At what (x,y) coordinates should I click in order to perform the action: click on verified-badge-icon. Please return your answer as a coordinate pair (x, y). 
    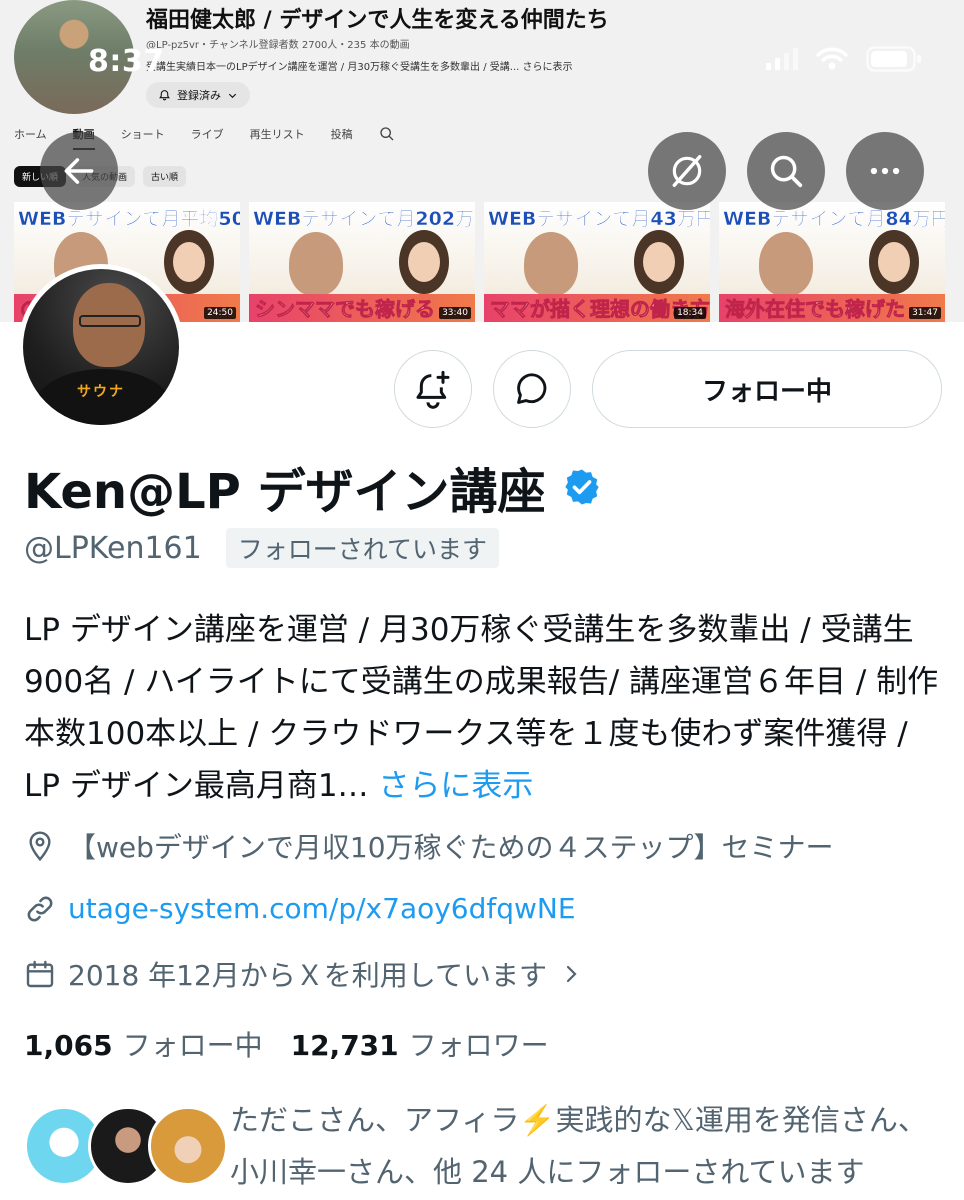
    Looking at the image, I should click on (582, 487).